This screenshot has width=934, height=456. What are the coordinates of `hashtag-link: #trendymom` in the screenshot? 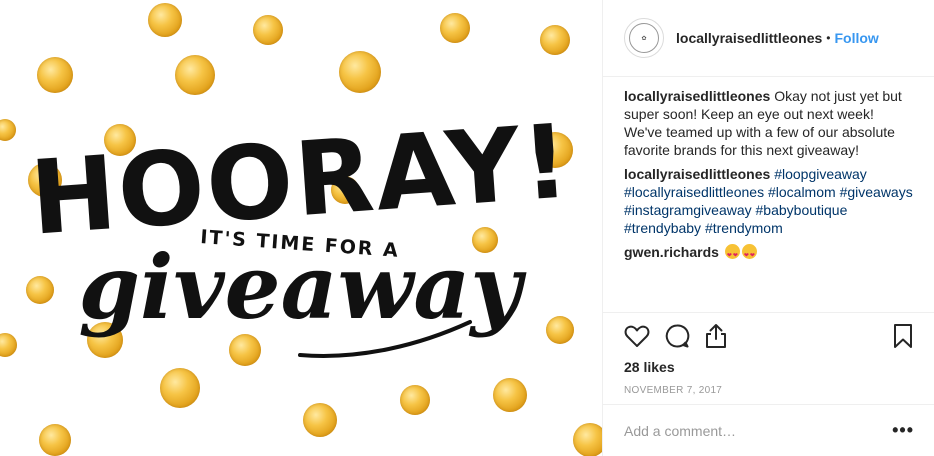 It's located at (744, 228).